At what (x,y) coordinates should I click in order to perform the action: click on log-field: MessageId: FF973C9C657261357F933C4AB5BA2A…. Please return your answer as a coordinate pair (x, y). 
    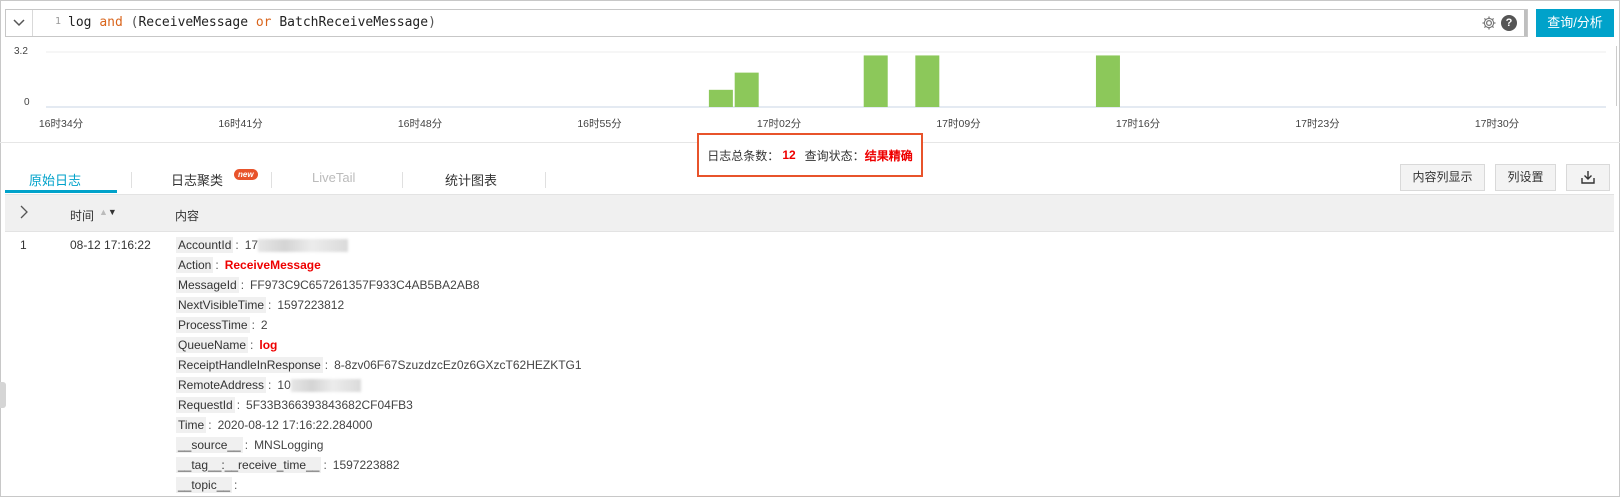
    Looking at the image, I should click on (576, 285).